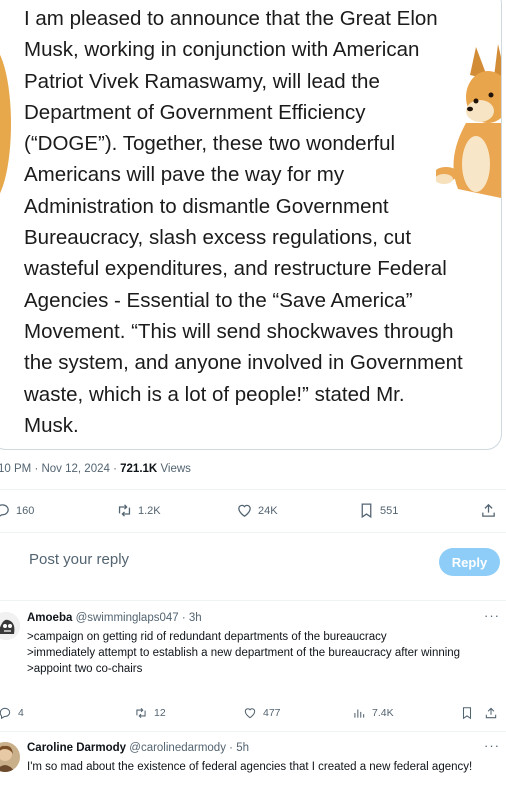  I want to click on repost-count: 1.2K, so click(149, 510).